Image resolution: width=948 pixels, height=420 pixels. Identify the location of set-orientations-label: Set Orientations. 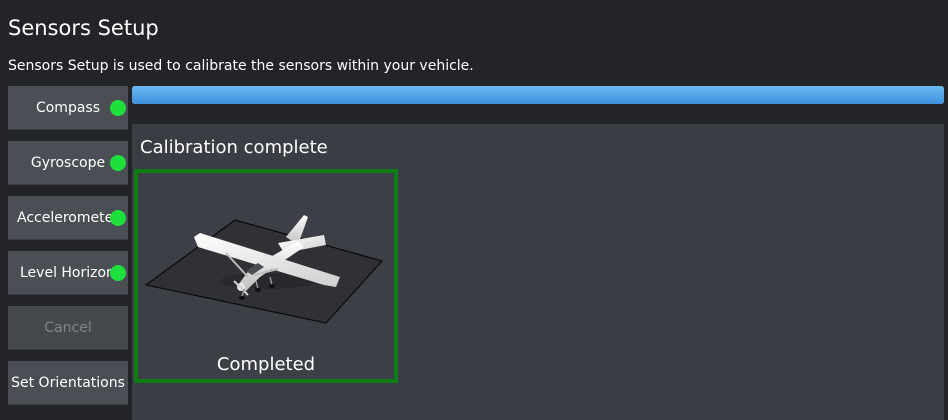
(68, 383).